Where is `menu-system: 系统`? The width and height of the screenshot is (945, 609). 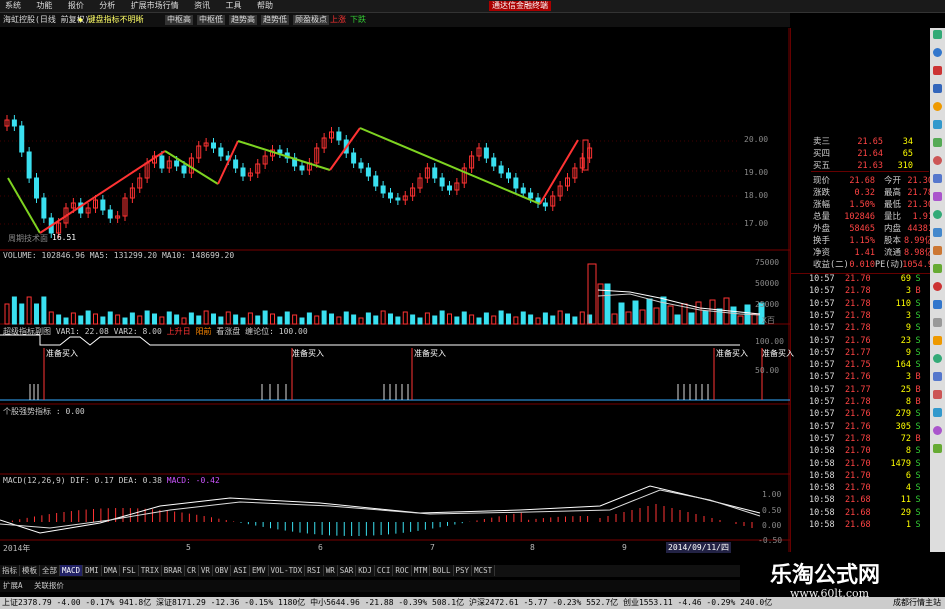 menu-system: 系统 is located at coordinates (13, 6).